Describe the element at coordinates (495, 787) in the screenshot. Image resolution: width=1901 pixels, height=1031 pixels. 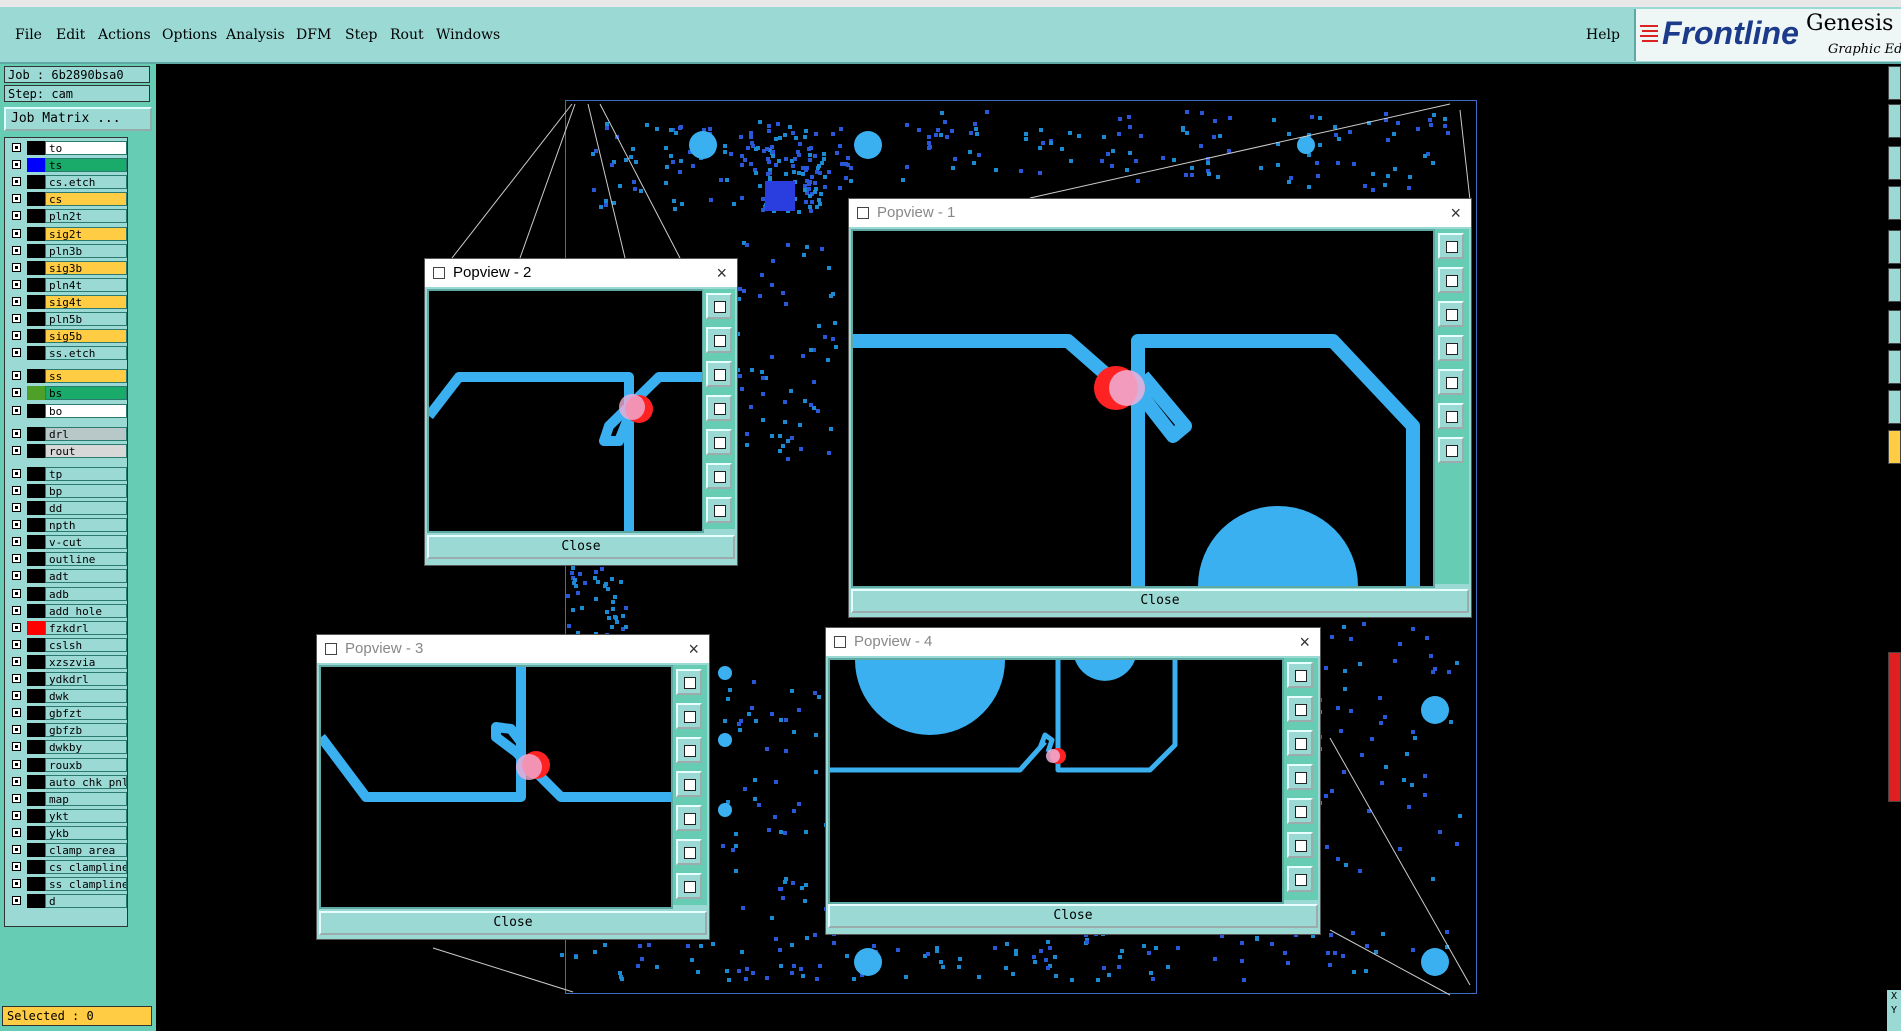
I see `popview-3-view` at that location.